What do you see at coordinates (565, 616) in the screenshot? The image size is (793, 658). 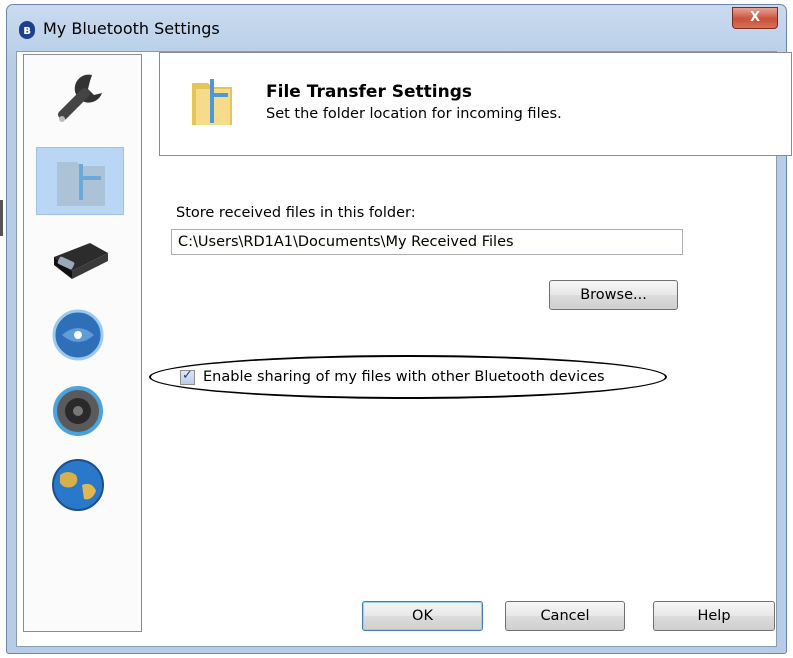 I see `cancel-button: Cancel` at bounding box center [565, 616].